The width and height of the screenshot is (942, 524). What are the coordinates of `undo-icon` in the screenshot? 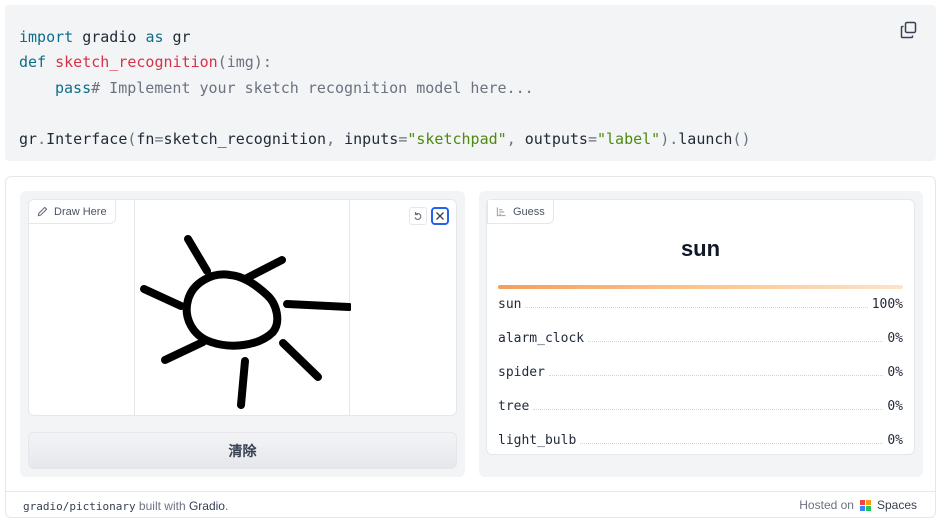 It's located at (418, 216).